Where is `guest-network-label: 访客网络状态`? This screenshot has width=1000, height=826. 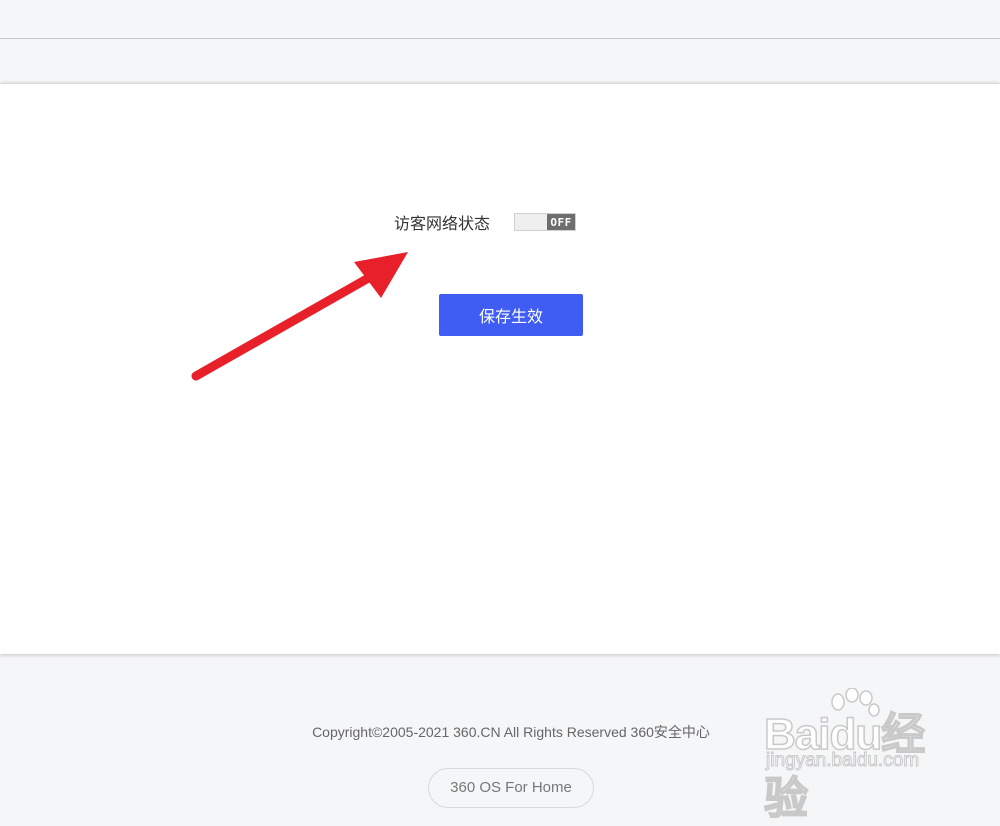 guest-network-label: 访客网络状态 is located at coordinates (442, 223).